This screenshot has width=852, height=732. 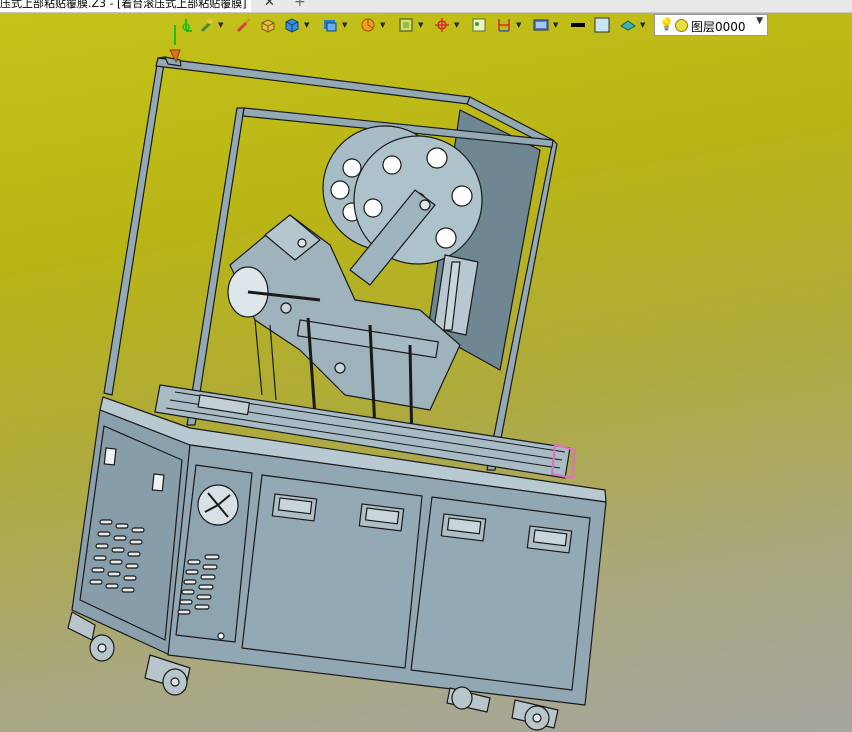 What do you see at coordinates (175, 44) in the screenshot?
I see `axis-triad-icon` at bounding box center [175, 44].